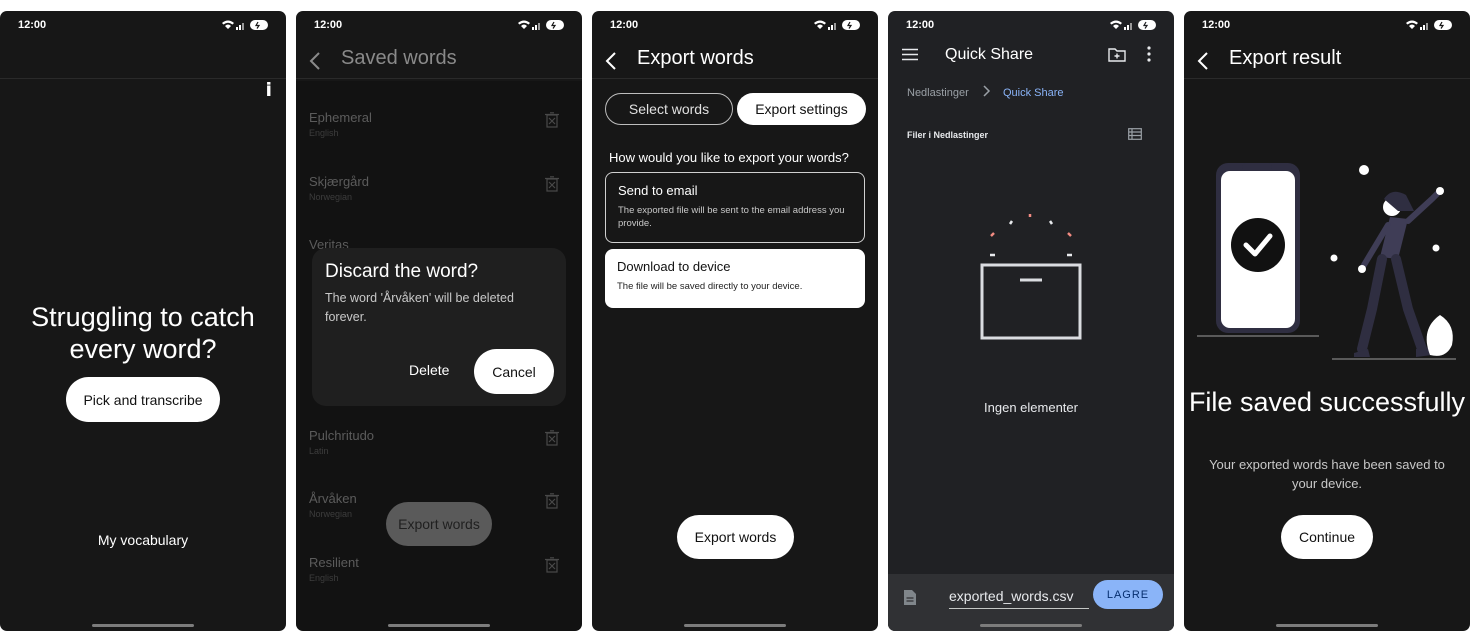 This screenshot has width=1470, height=642. What do you see at coordinates (801, 109) in the screenshot?
I see `tab-export-settings: Export settings` at bounding box center [801, 109].